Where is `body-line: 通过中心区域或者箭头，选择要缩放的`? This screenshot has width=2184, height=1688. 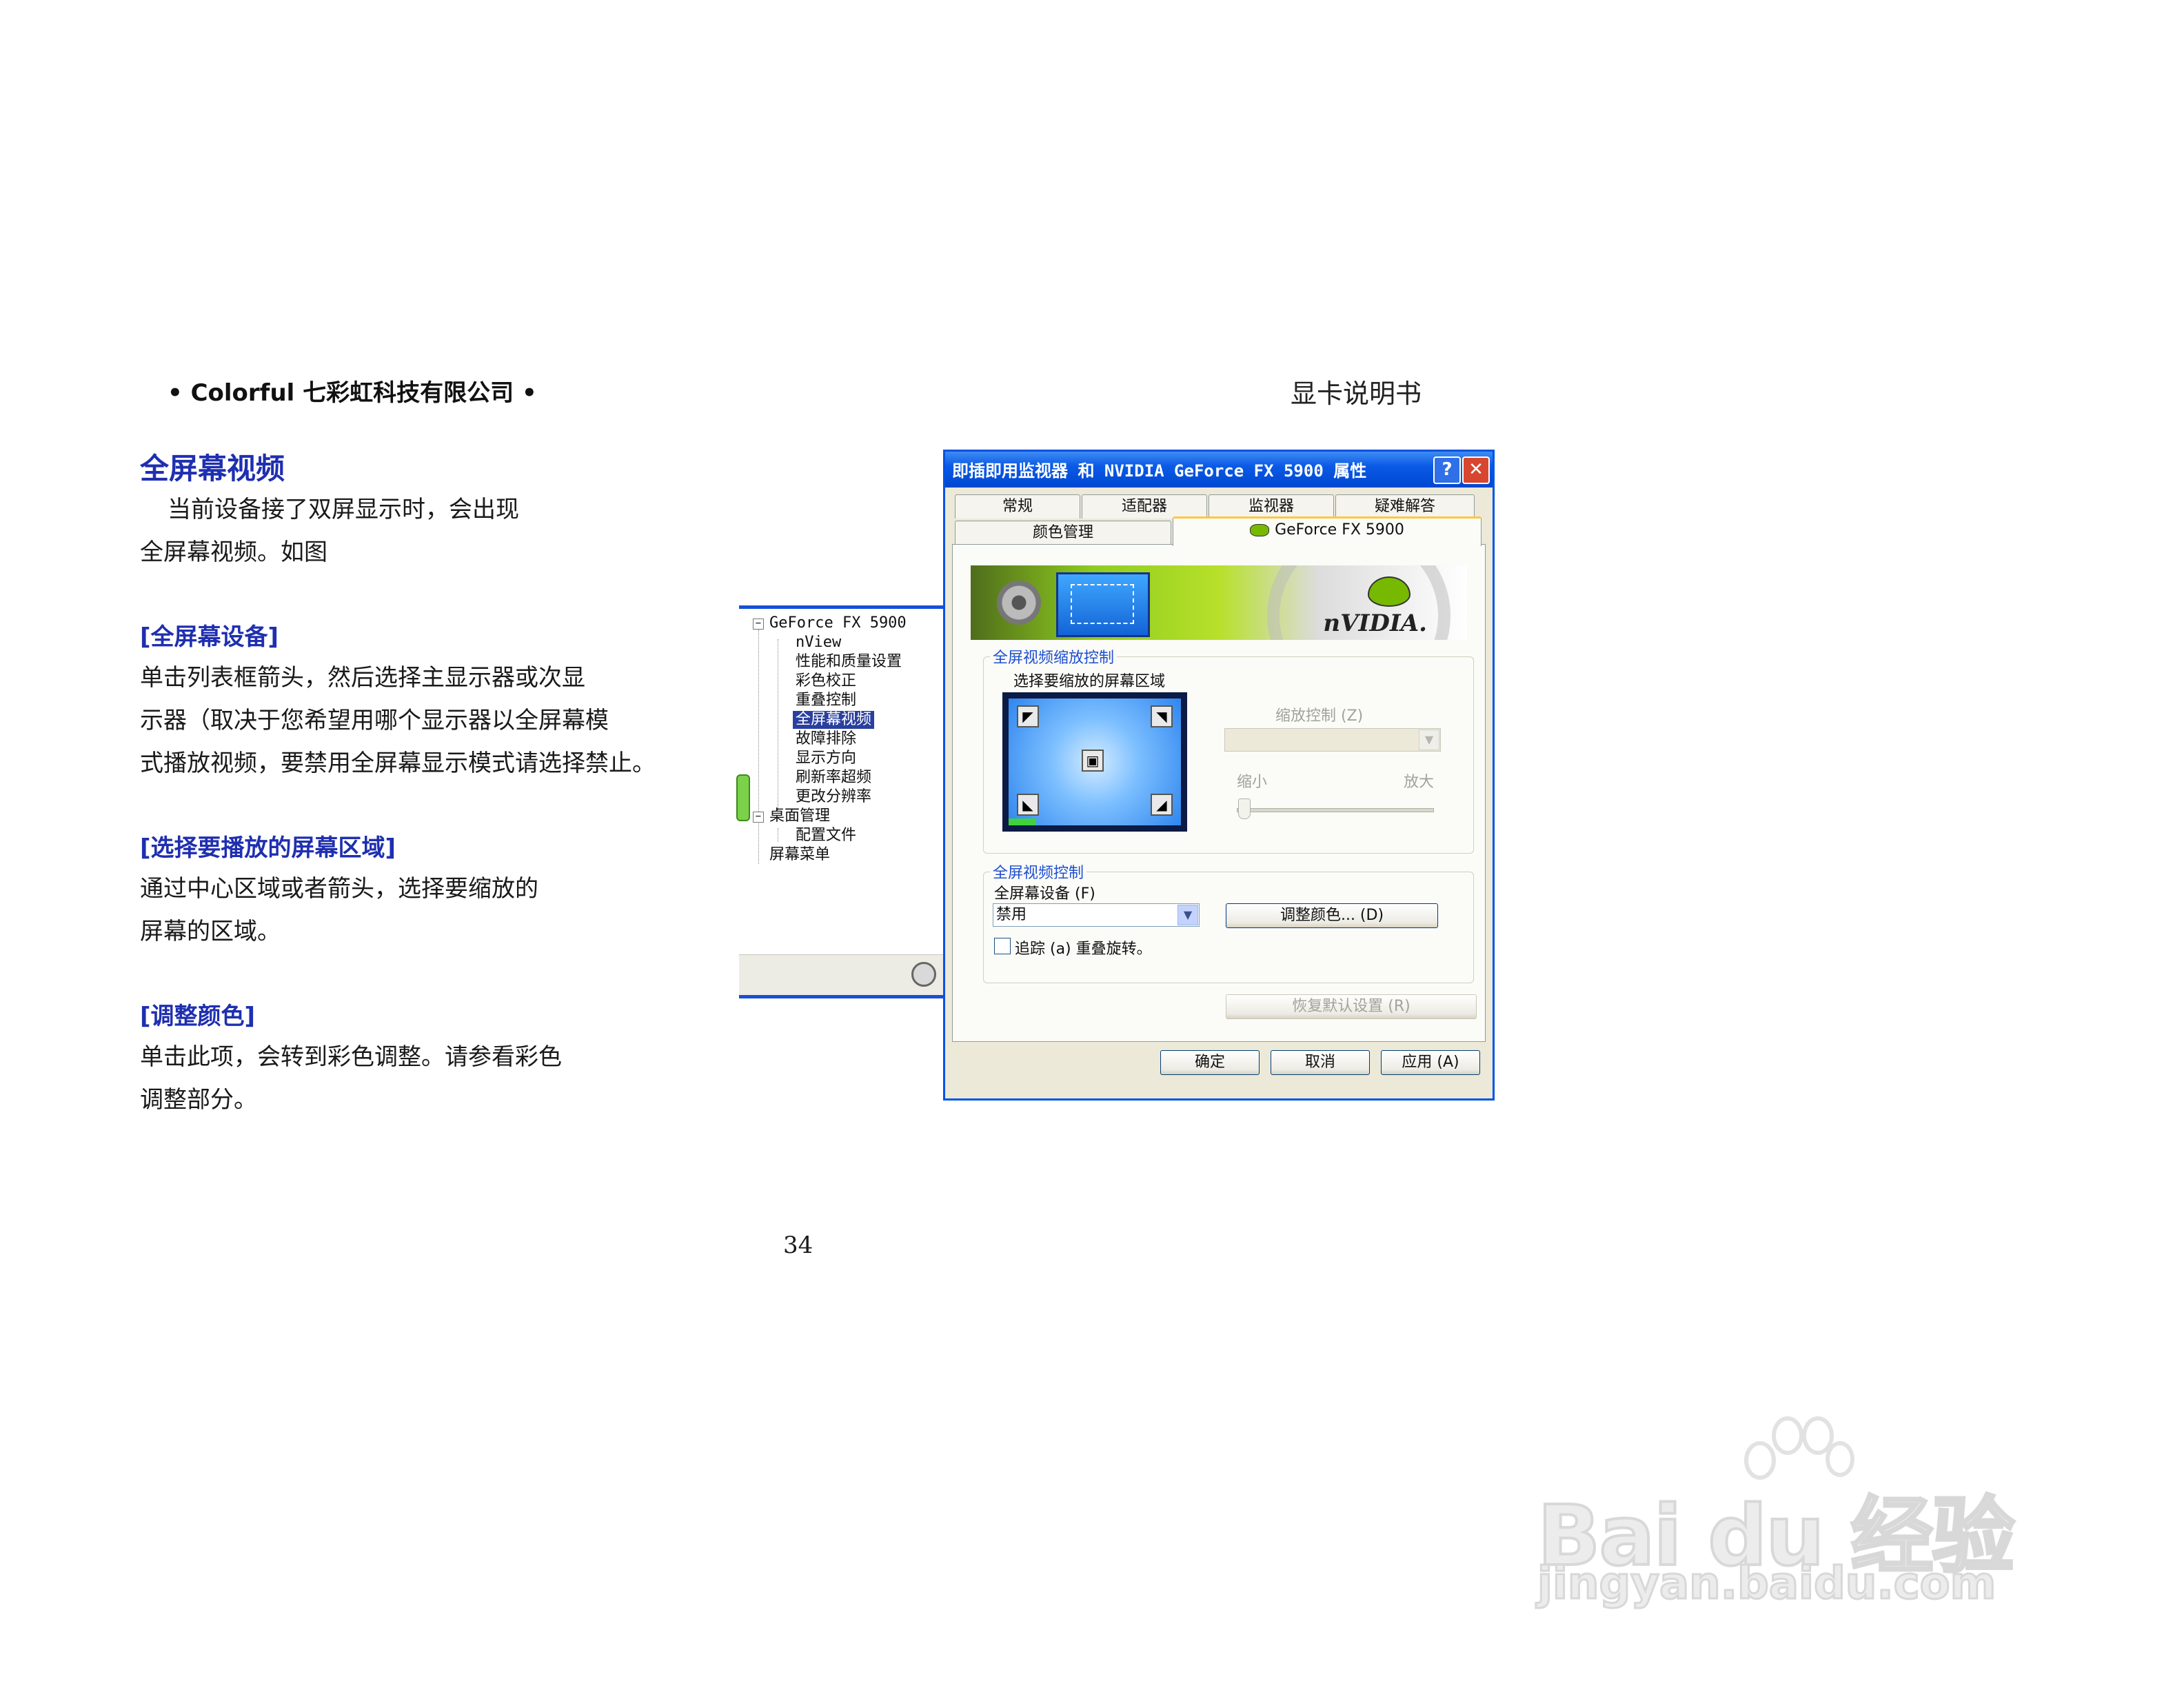
body-line: 通过中心区域或者箭头，选择要缩放的 is located at coordinates (339, 889).